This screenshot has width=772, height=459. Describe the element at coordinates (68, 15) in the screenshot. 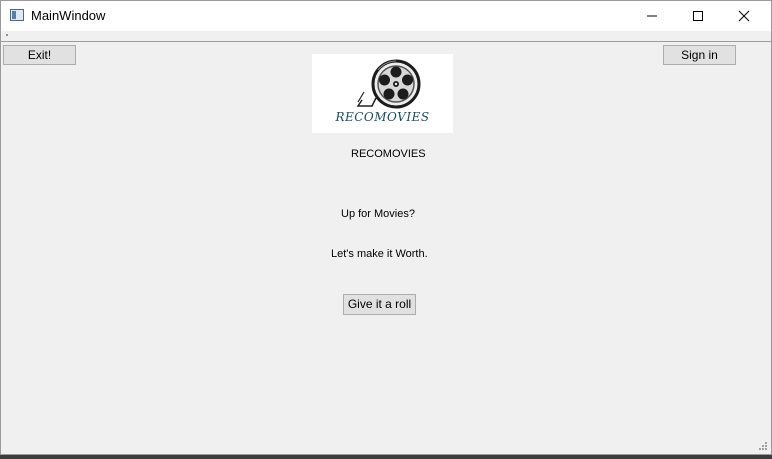

I see `window-title: MainWindow` at that location.